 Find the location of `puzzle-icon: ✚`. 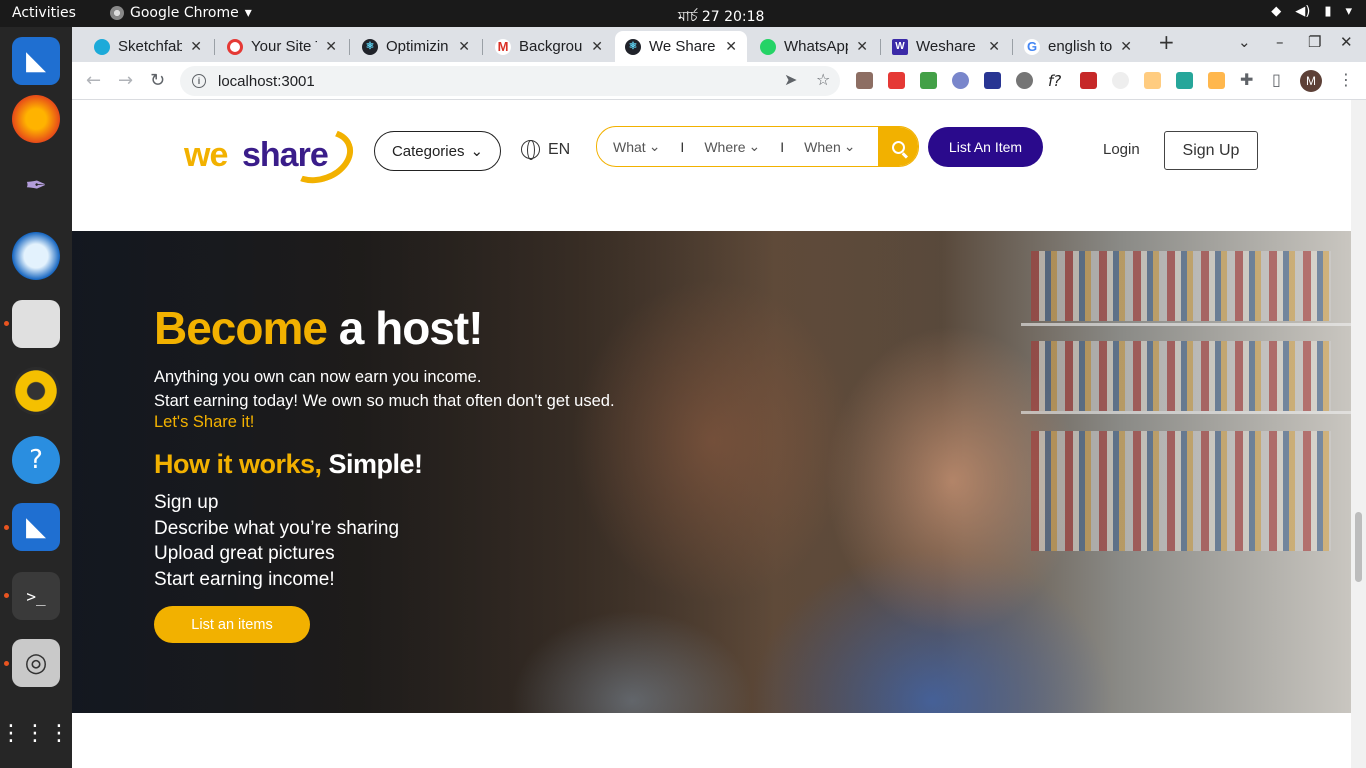

puzzle-icon: ✚ is located at coordinates (1246, 79).